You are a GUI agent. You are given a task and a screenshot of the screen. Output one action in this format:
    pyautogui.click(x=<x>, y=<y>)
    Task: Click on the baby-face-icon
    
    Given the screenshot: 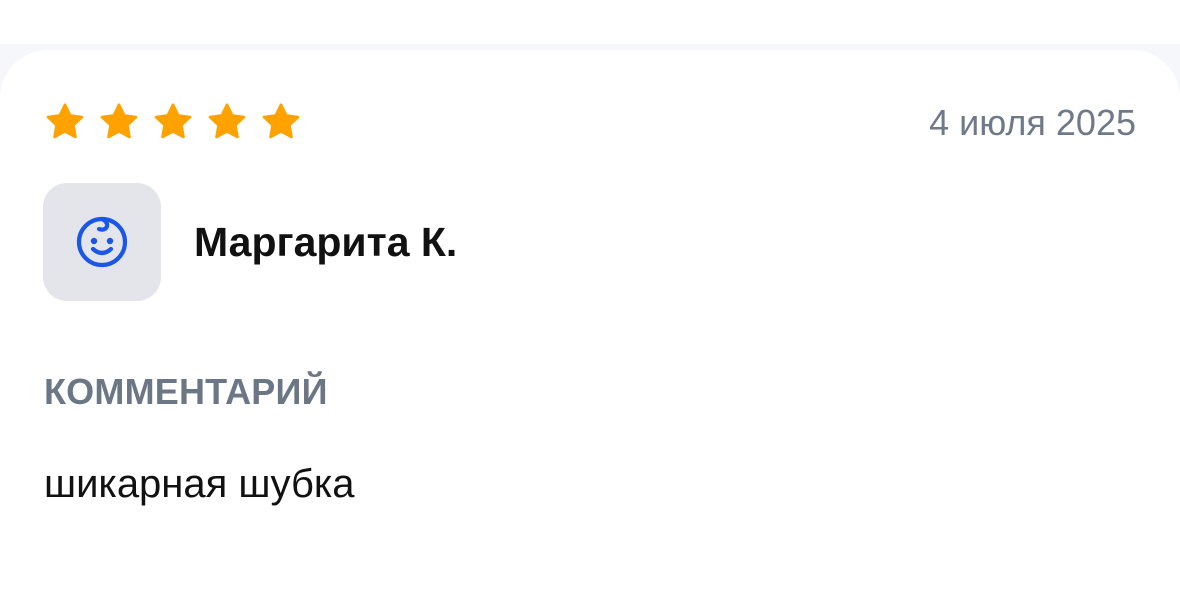 What is the action you would take?
    pyautogui.click(x=102, y=242)
    